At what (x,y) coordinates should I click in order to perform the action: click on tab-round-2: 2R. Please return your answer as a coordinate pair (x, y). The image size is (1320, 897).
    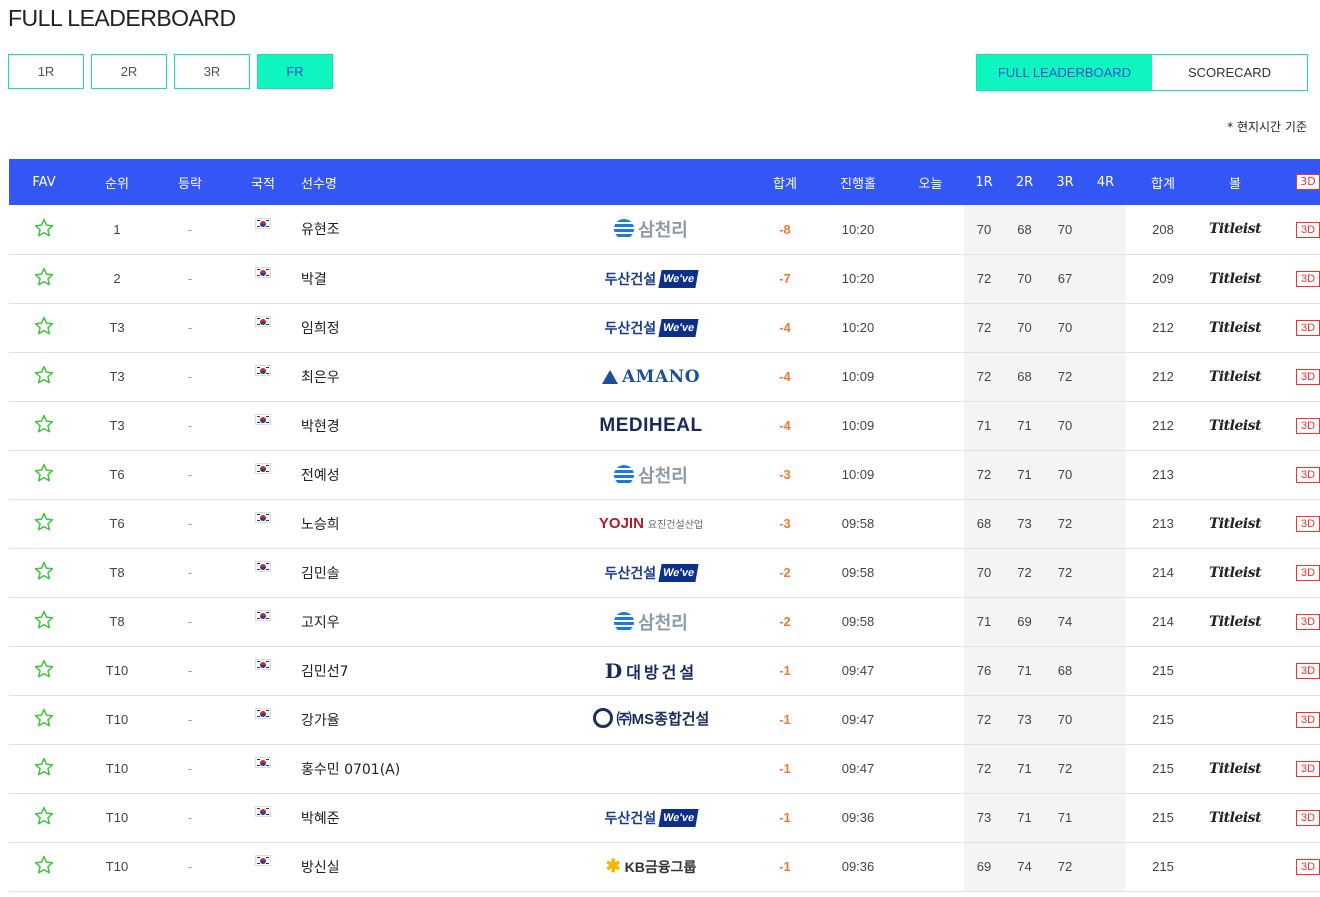
    Looking at the image, I should click on (129, 71).